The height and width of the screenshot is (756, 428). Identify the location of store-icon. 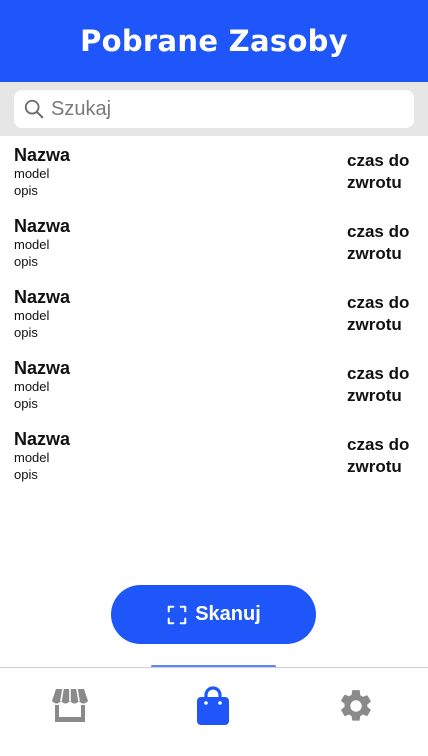
(70, 705).